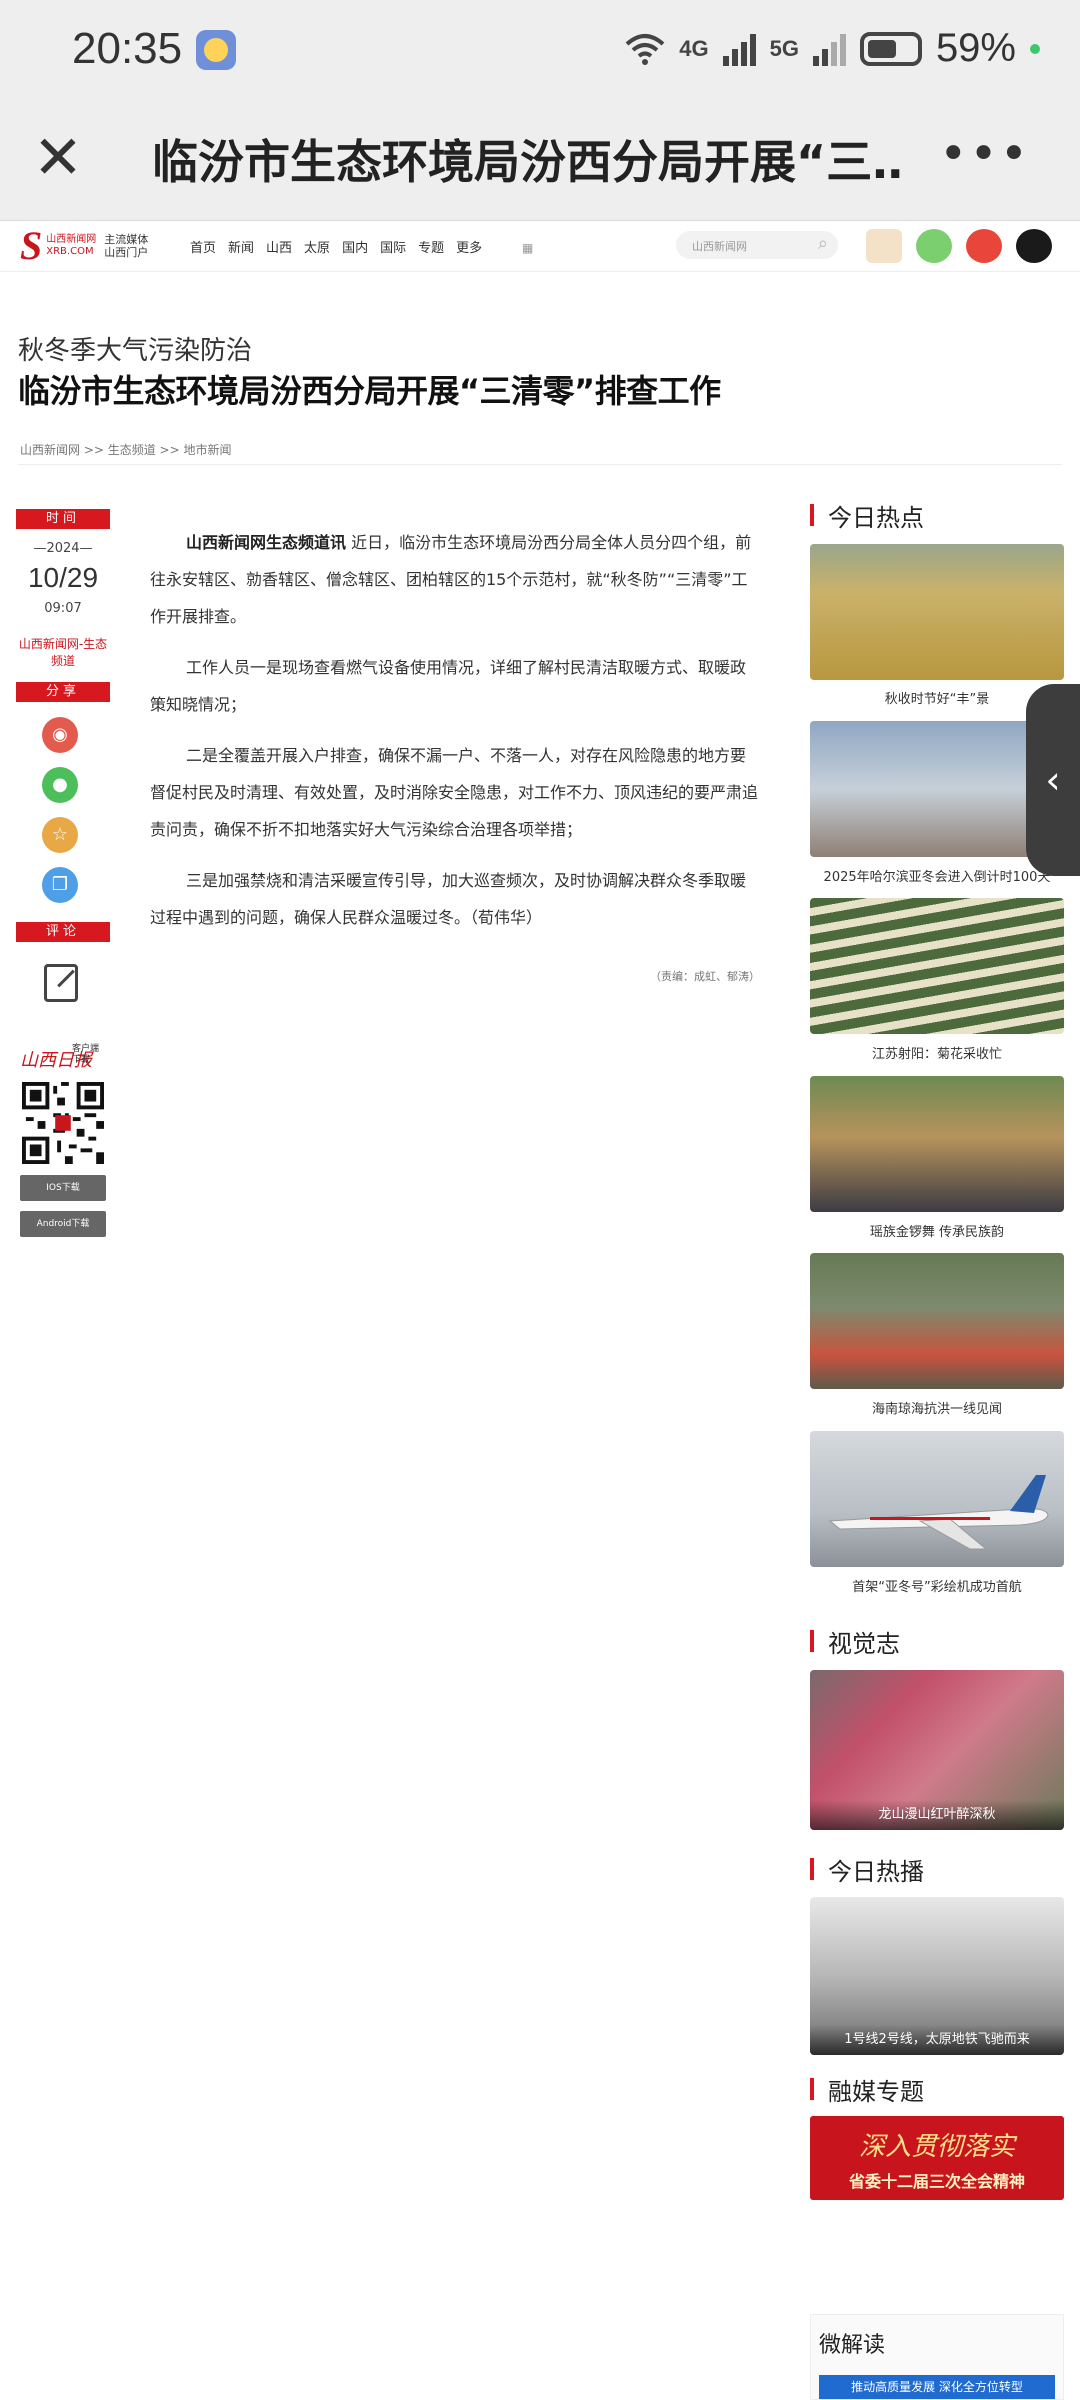 The height and width of the screenshot is (2400, 1080). I want to click on broadcast-caption: 1号线2号线，太原地铁飞驰而来, so click(937, 2040).